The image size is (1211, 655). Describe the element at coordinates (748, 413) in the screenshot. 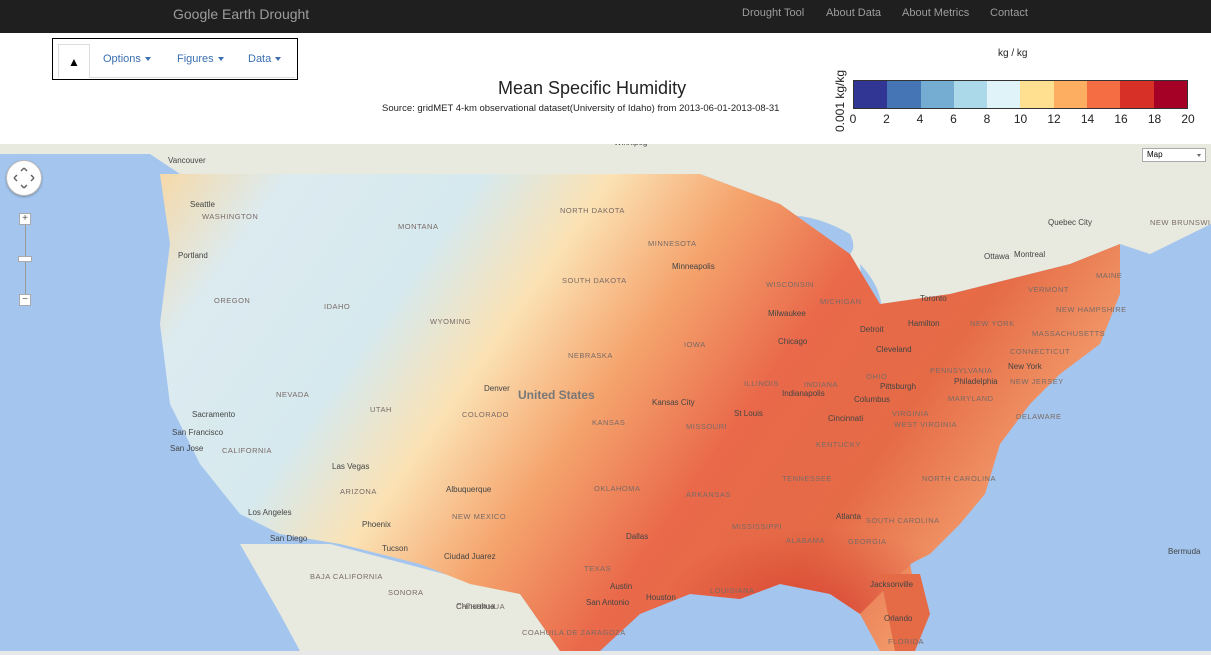

I see `city-label: St Louis` at that location.